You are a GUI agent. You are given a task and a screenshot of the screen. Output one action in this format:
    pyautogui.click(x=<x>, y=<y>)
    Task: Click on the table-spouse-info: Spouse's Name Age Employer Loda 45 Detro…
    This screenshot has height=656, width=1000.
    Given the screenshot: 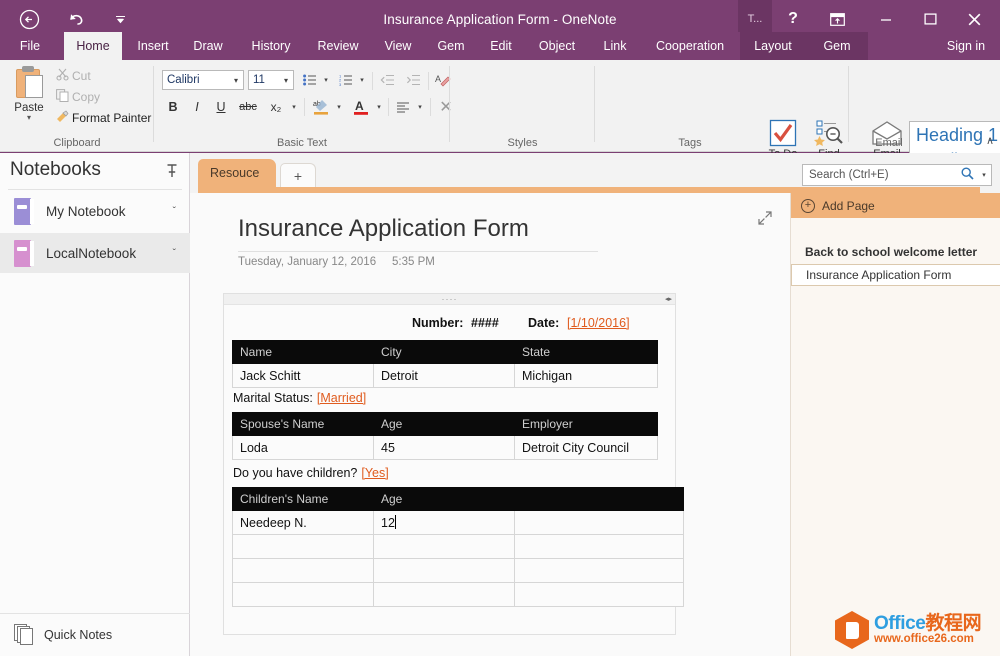 What is the action you would take?
    pyautogui.click(x=445, y=436)
    